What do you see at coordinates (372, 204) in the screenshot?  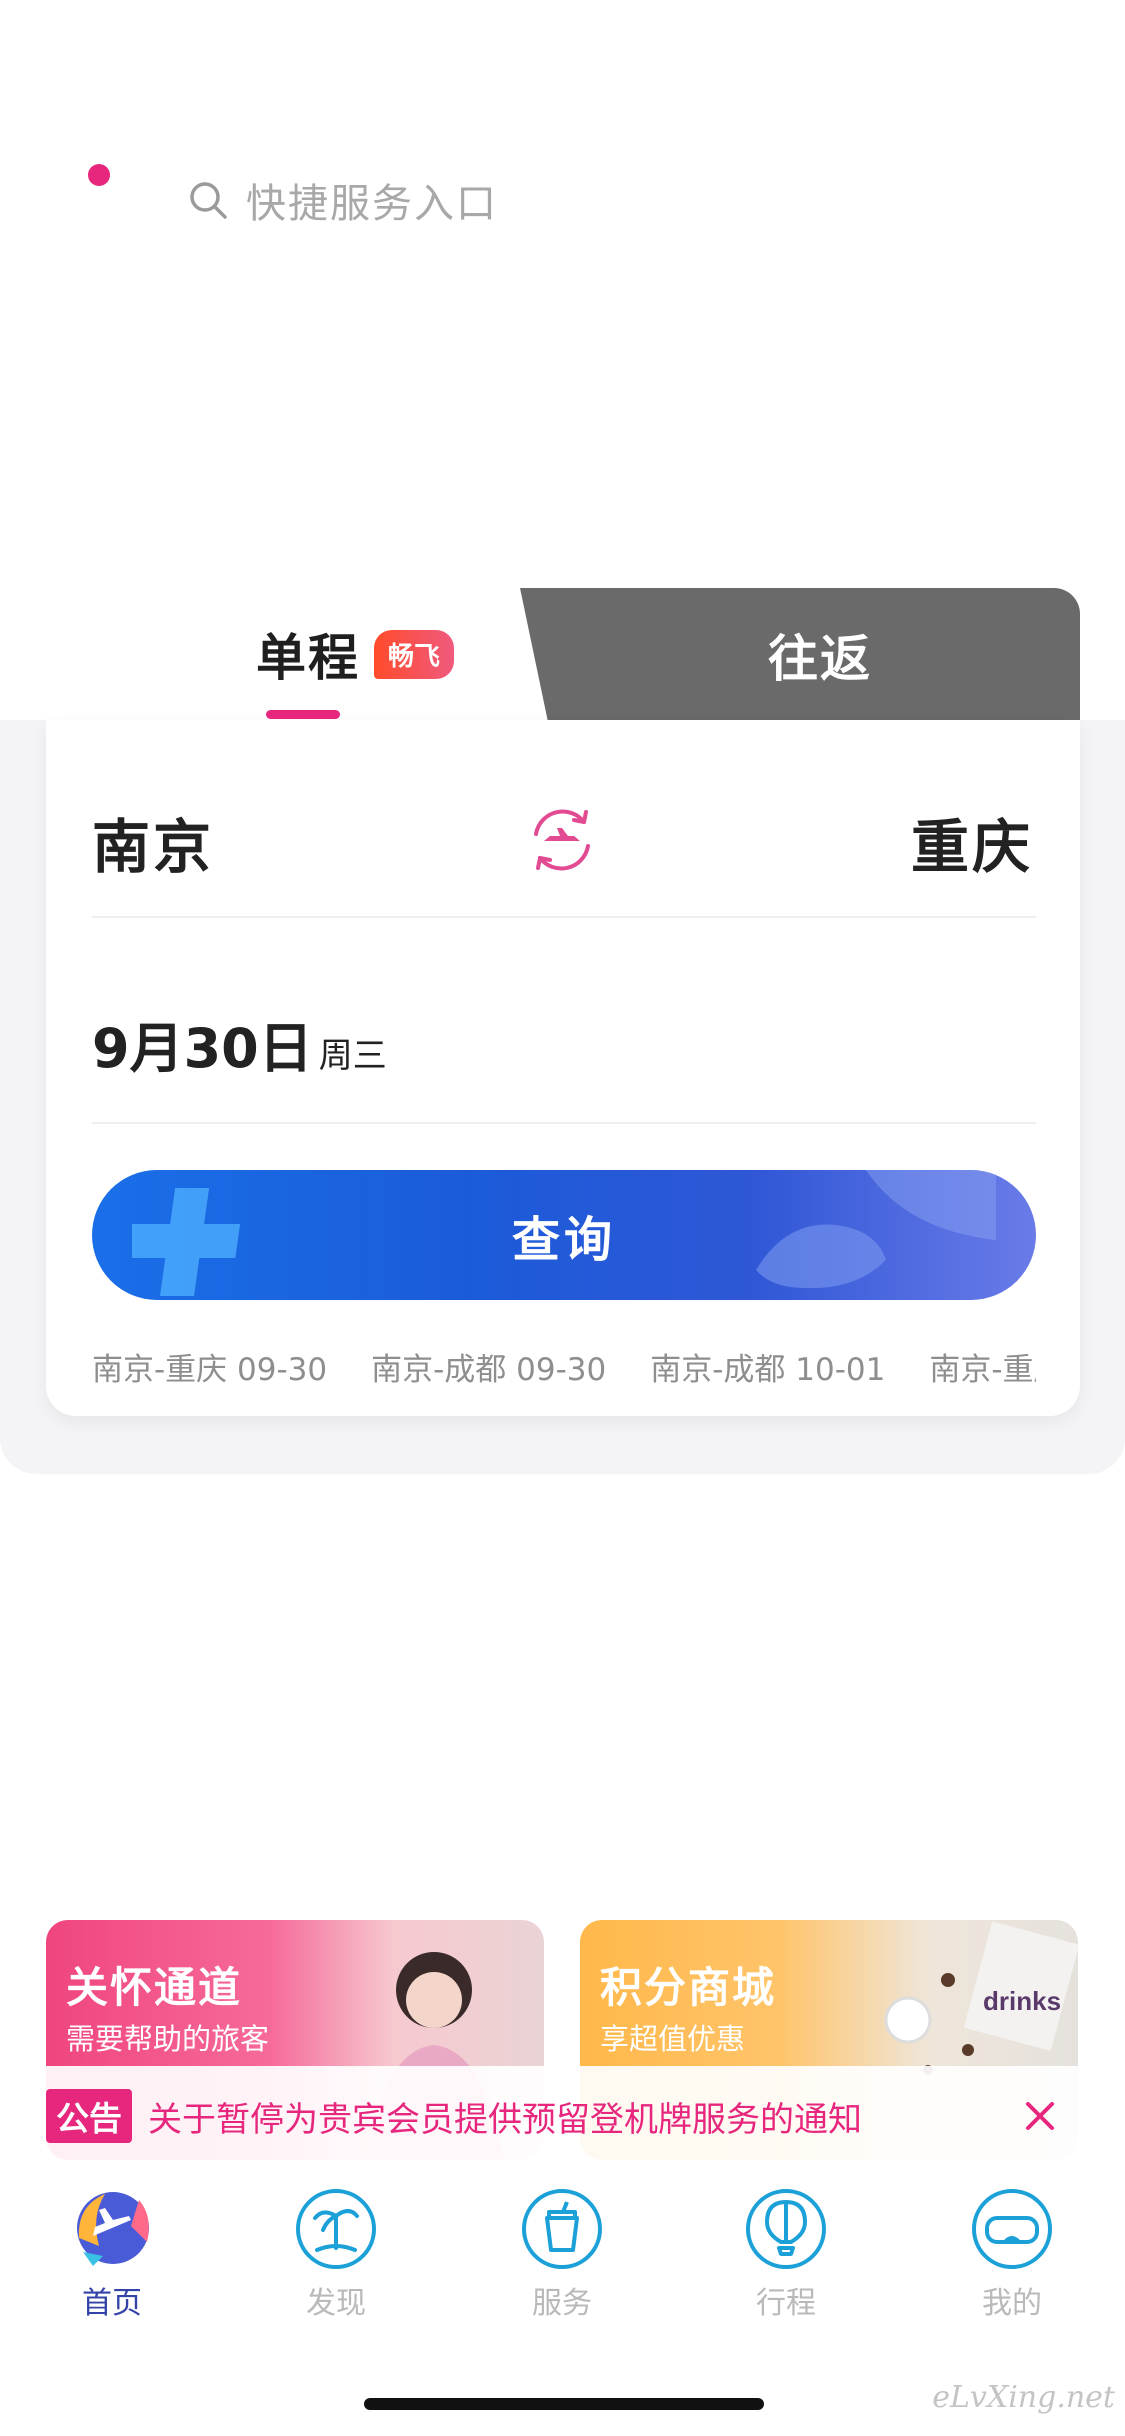 I see `search-placeholder: 快捷服务入口` at bounding box center [372, 204].